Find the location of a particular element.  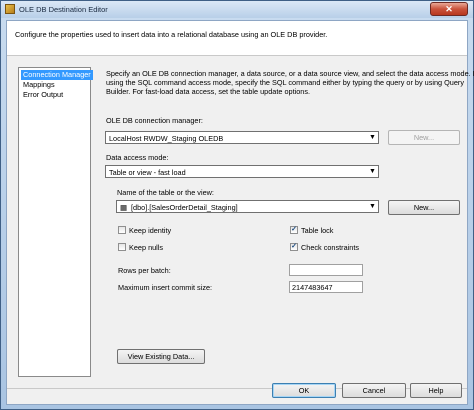

nav-list: Connection Manager Mappings Error Output is located at coordinates (55, 222).